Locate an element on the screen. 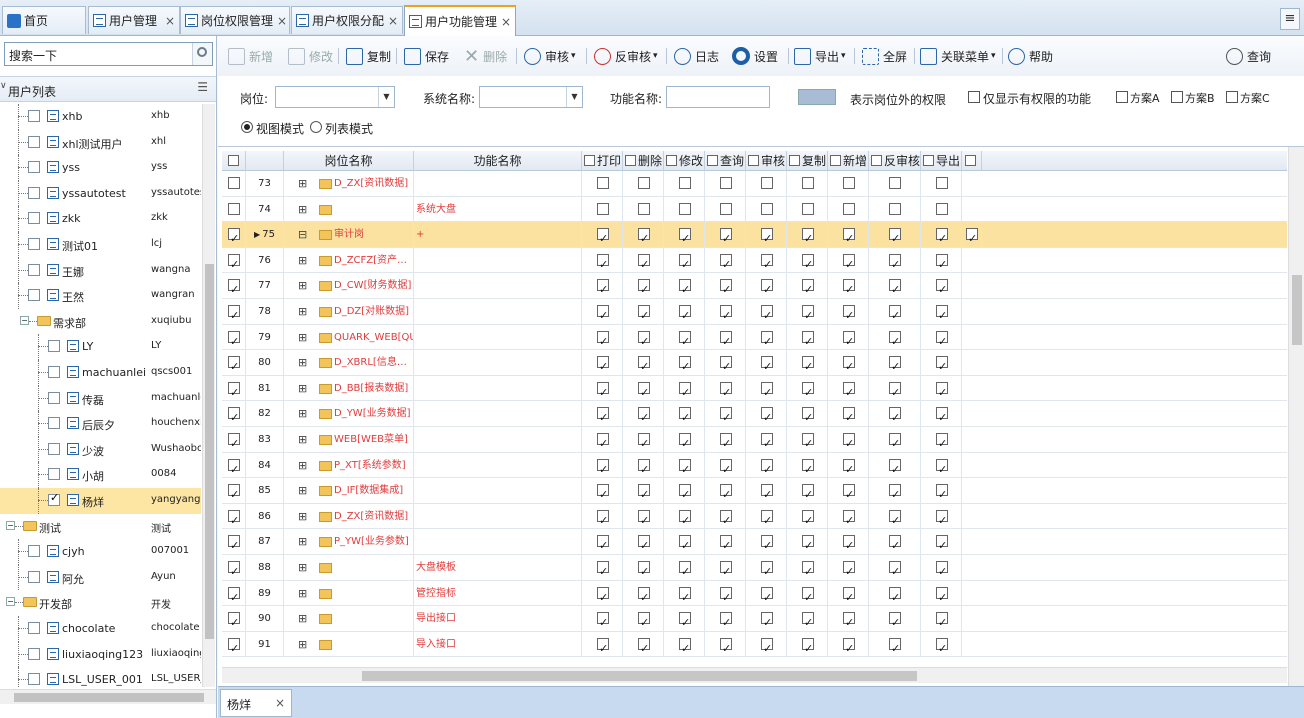 Image resolution: width=1304 pixels, height=718 pixels. log-button: 日志 is located at coordinates (696, 56).